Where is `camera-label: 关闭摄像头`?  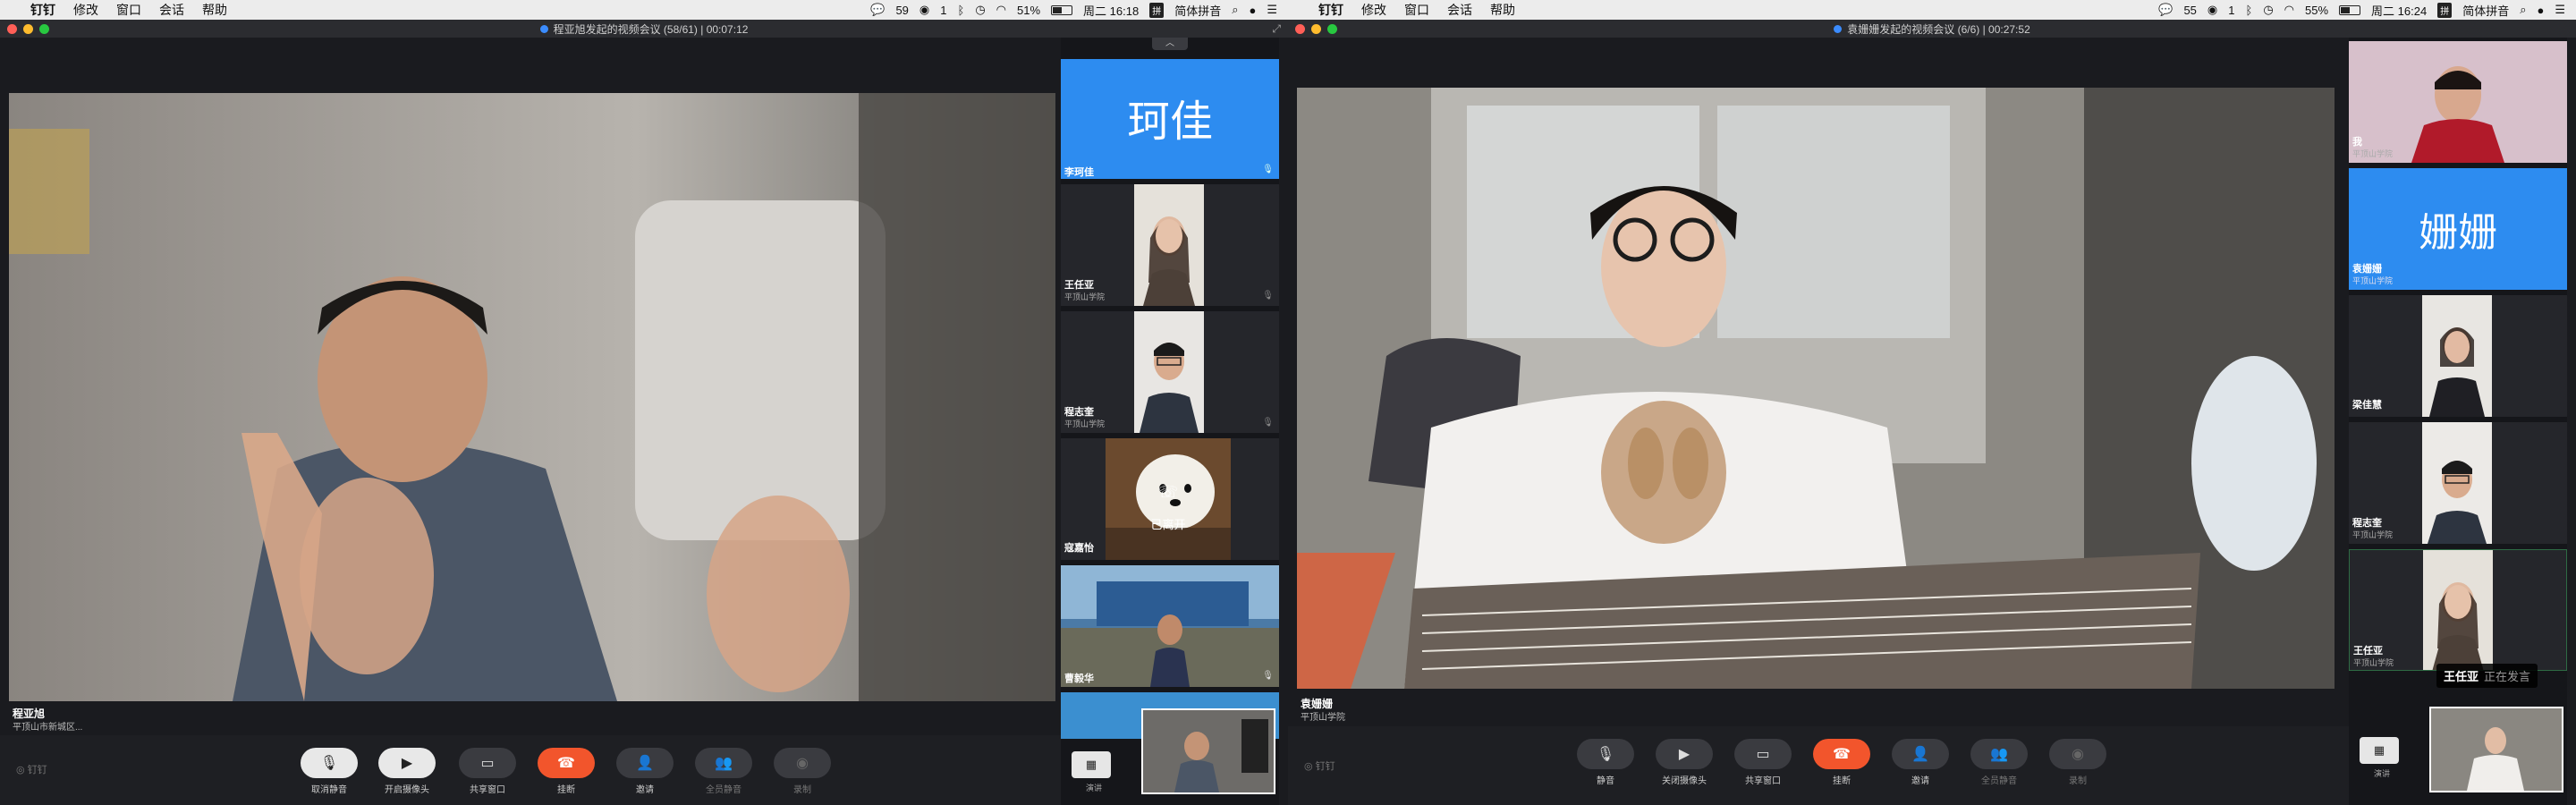
camera-label: 关闭摄像头 is located at coordinates (1684, 781).